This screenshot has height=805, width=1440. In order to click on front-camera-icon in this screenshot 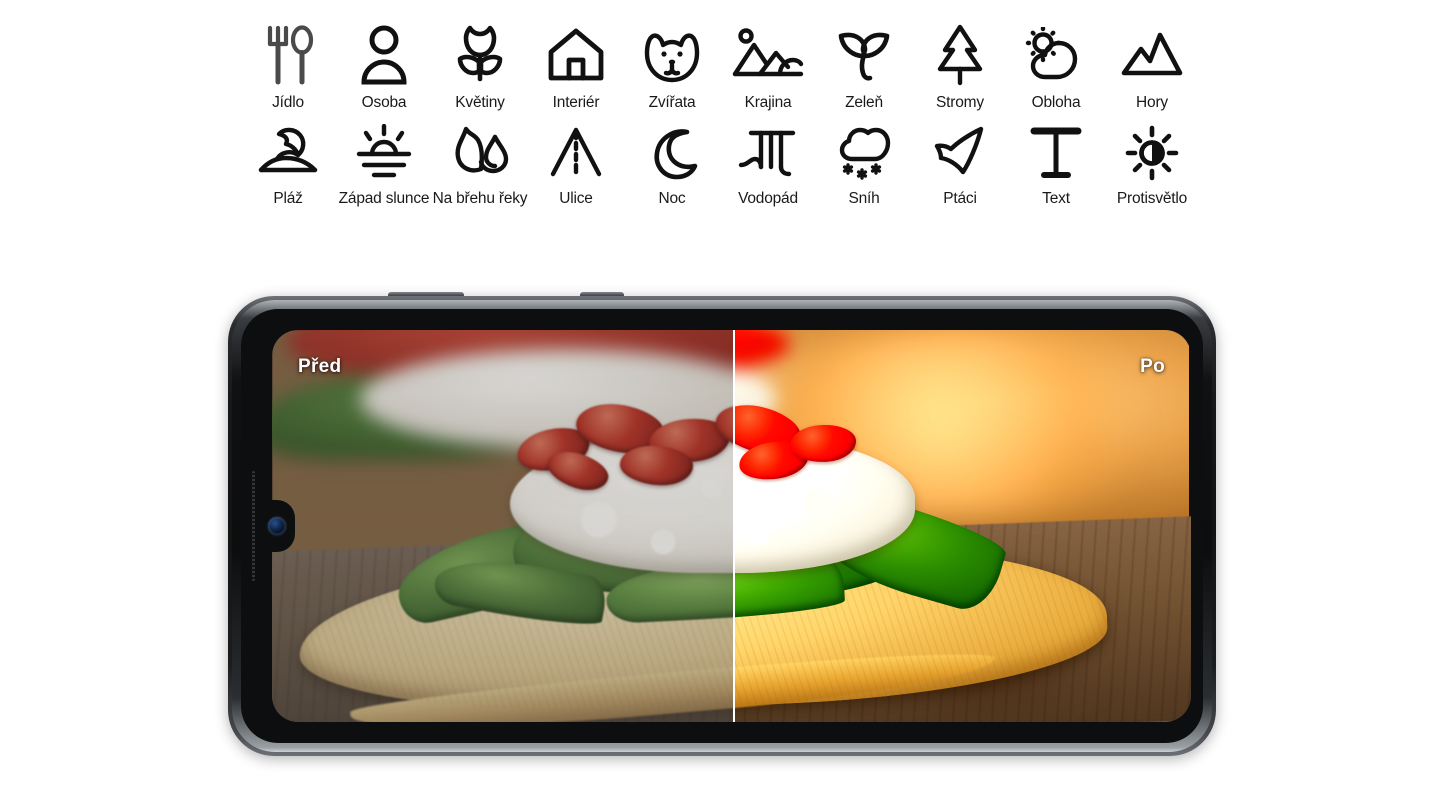, I will do `click(277, 526)`.